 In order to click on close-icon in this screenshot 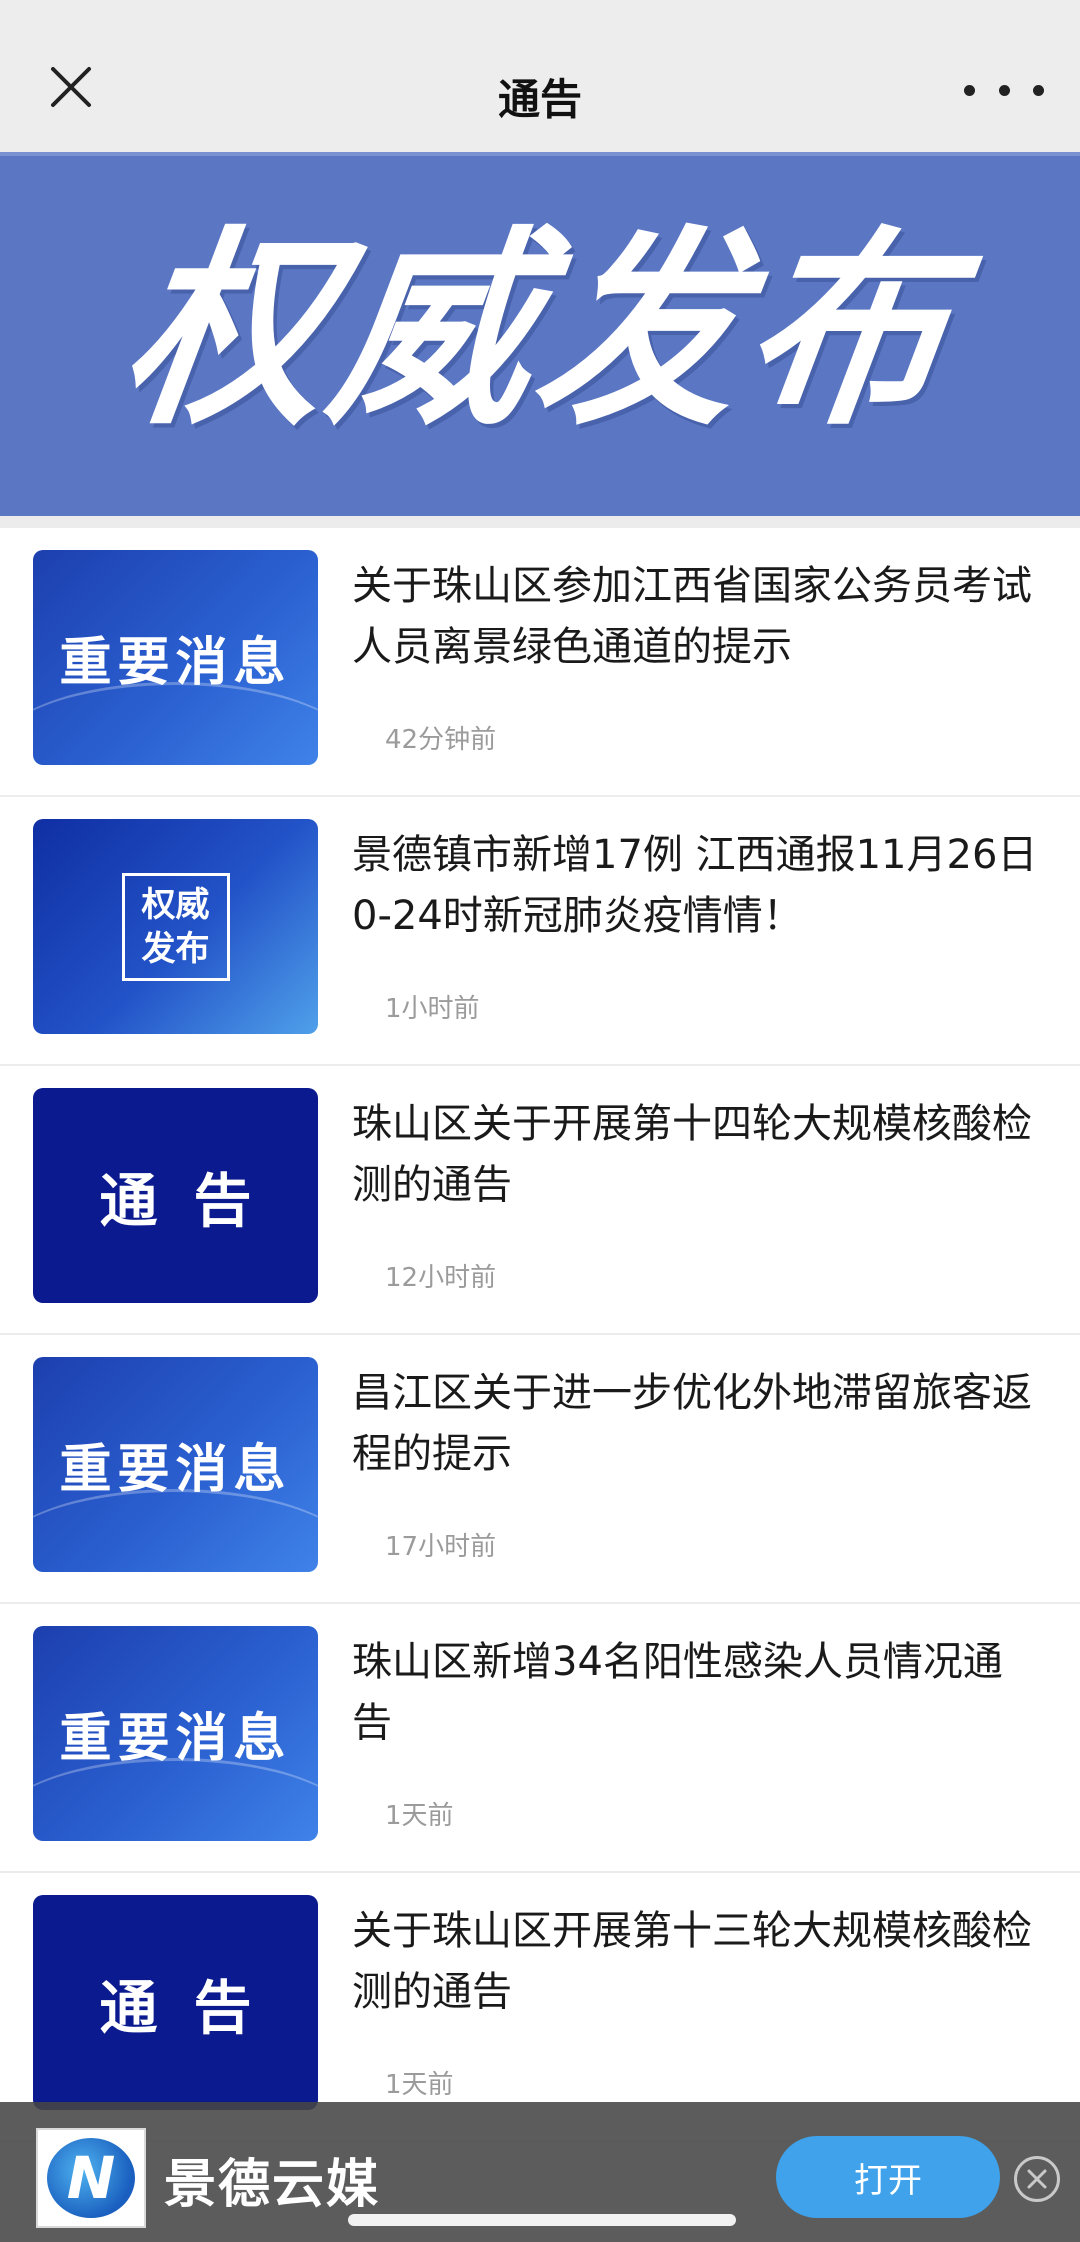, I will do `click(1037, 2179)`.